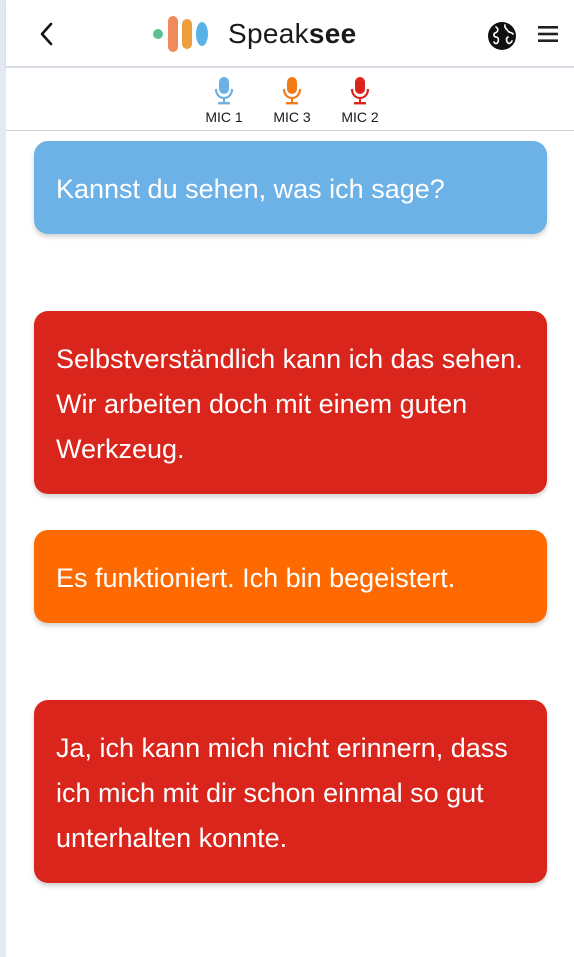  Describe the element at coordinates (292, 117) in the screenshot. I see `mic-label: MIC 3` at that location.